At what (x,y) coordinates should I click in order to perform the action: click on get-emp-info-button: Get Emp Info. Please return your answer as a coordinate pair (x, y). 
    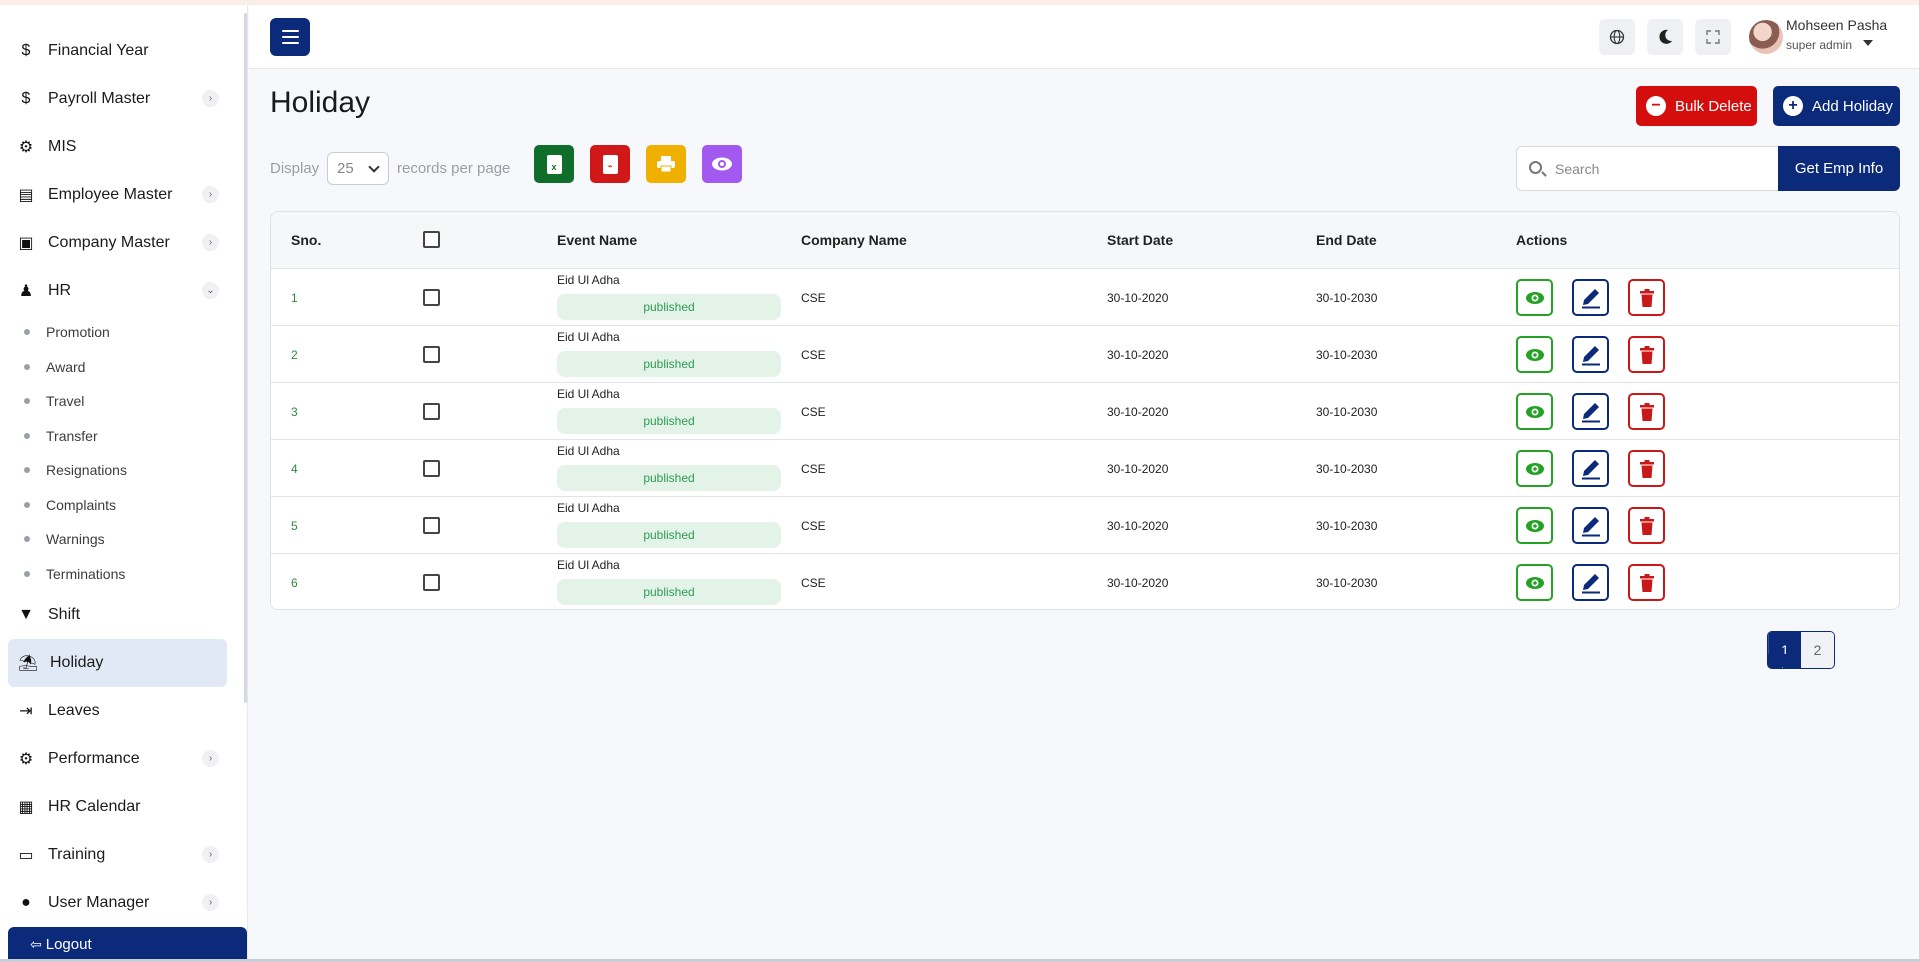
    Looking at the image, I should click on (1839, 168).